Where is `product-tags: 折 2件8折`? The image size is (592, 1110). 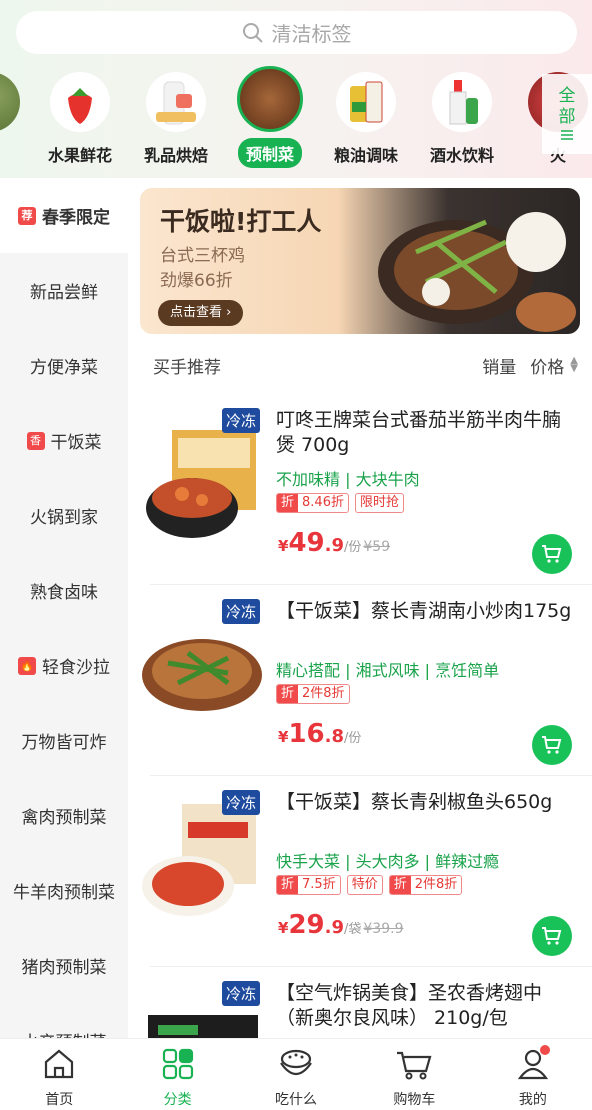 product-tags: 折 2件8折 is located at coordinates (313, 694).